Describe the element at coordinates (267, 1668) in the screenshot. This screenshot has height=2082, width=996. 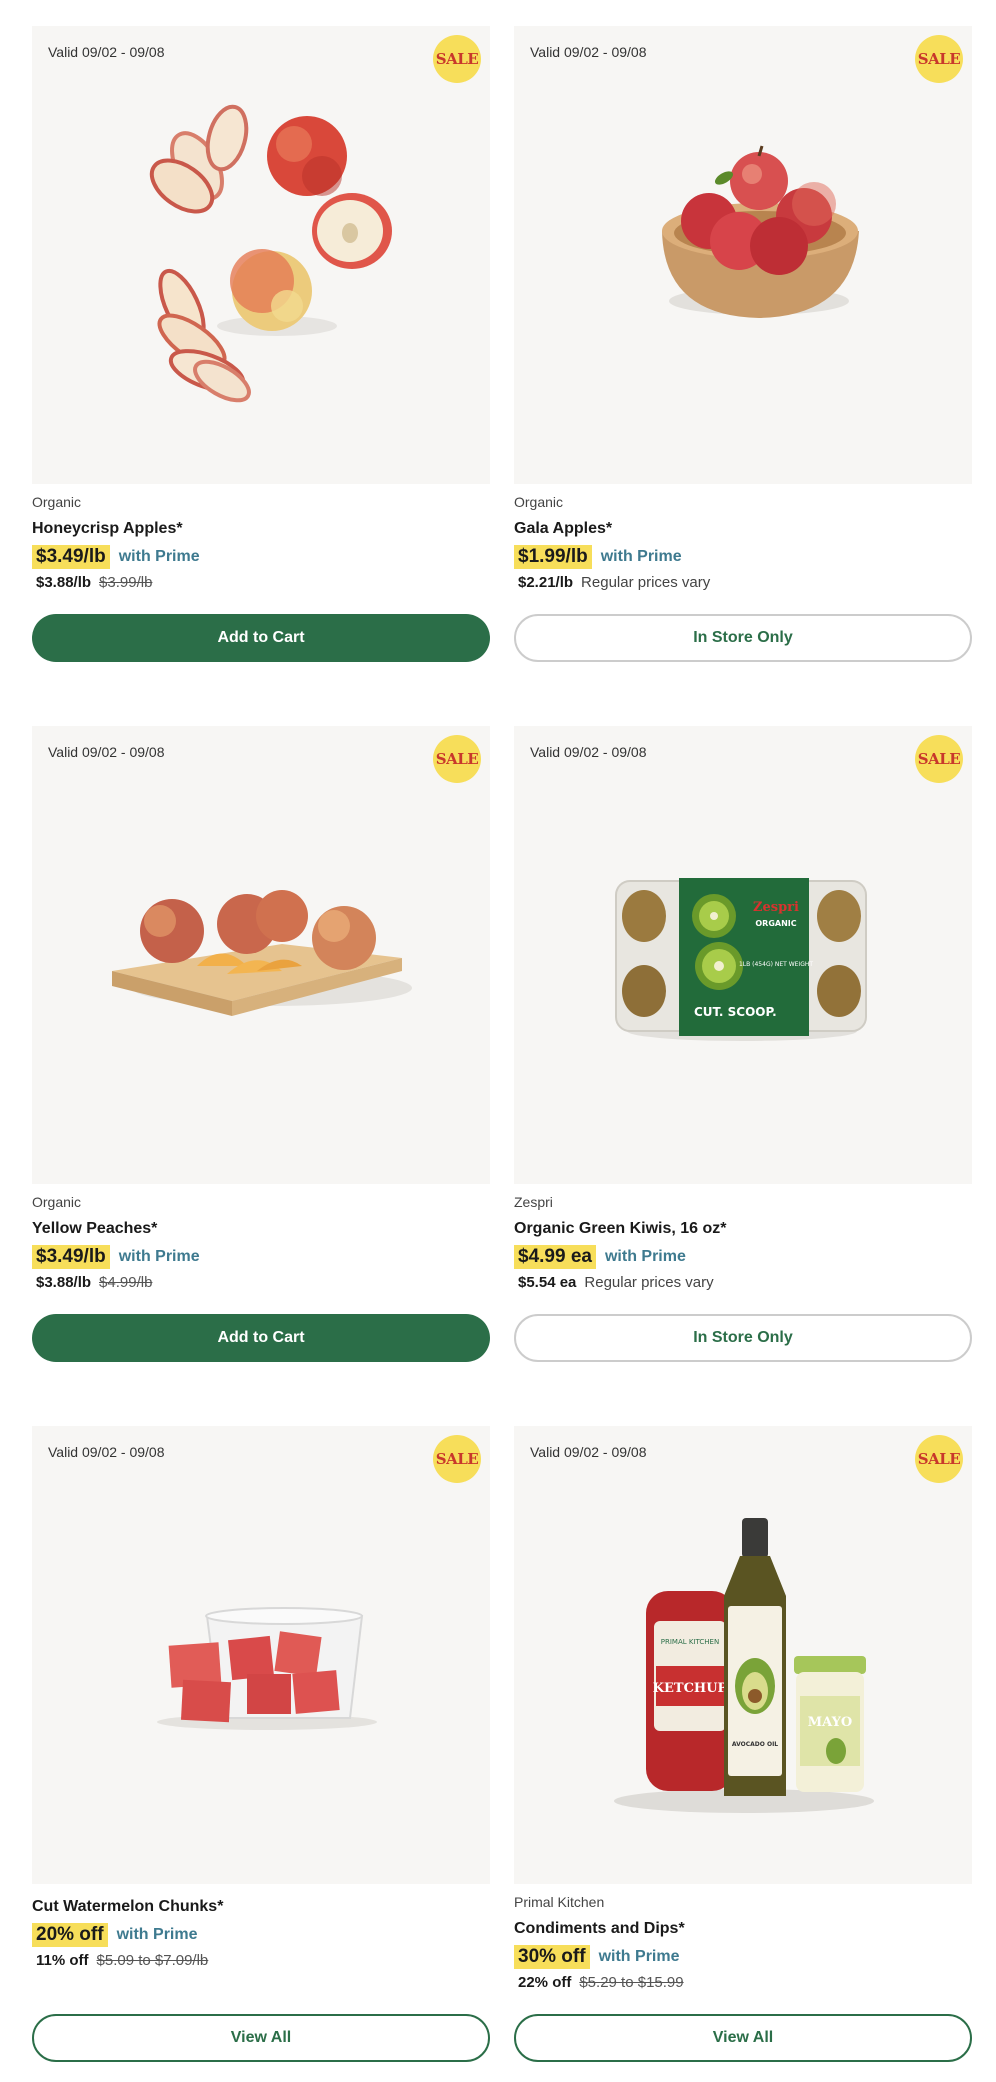
I see `watermelon-chunks-image` at that location.